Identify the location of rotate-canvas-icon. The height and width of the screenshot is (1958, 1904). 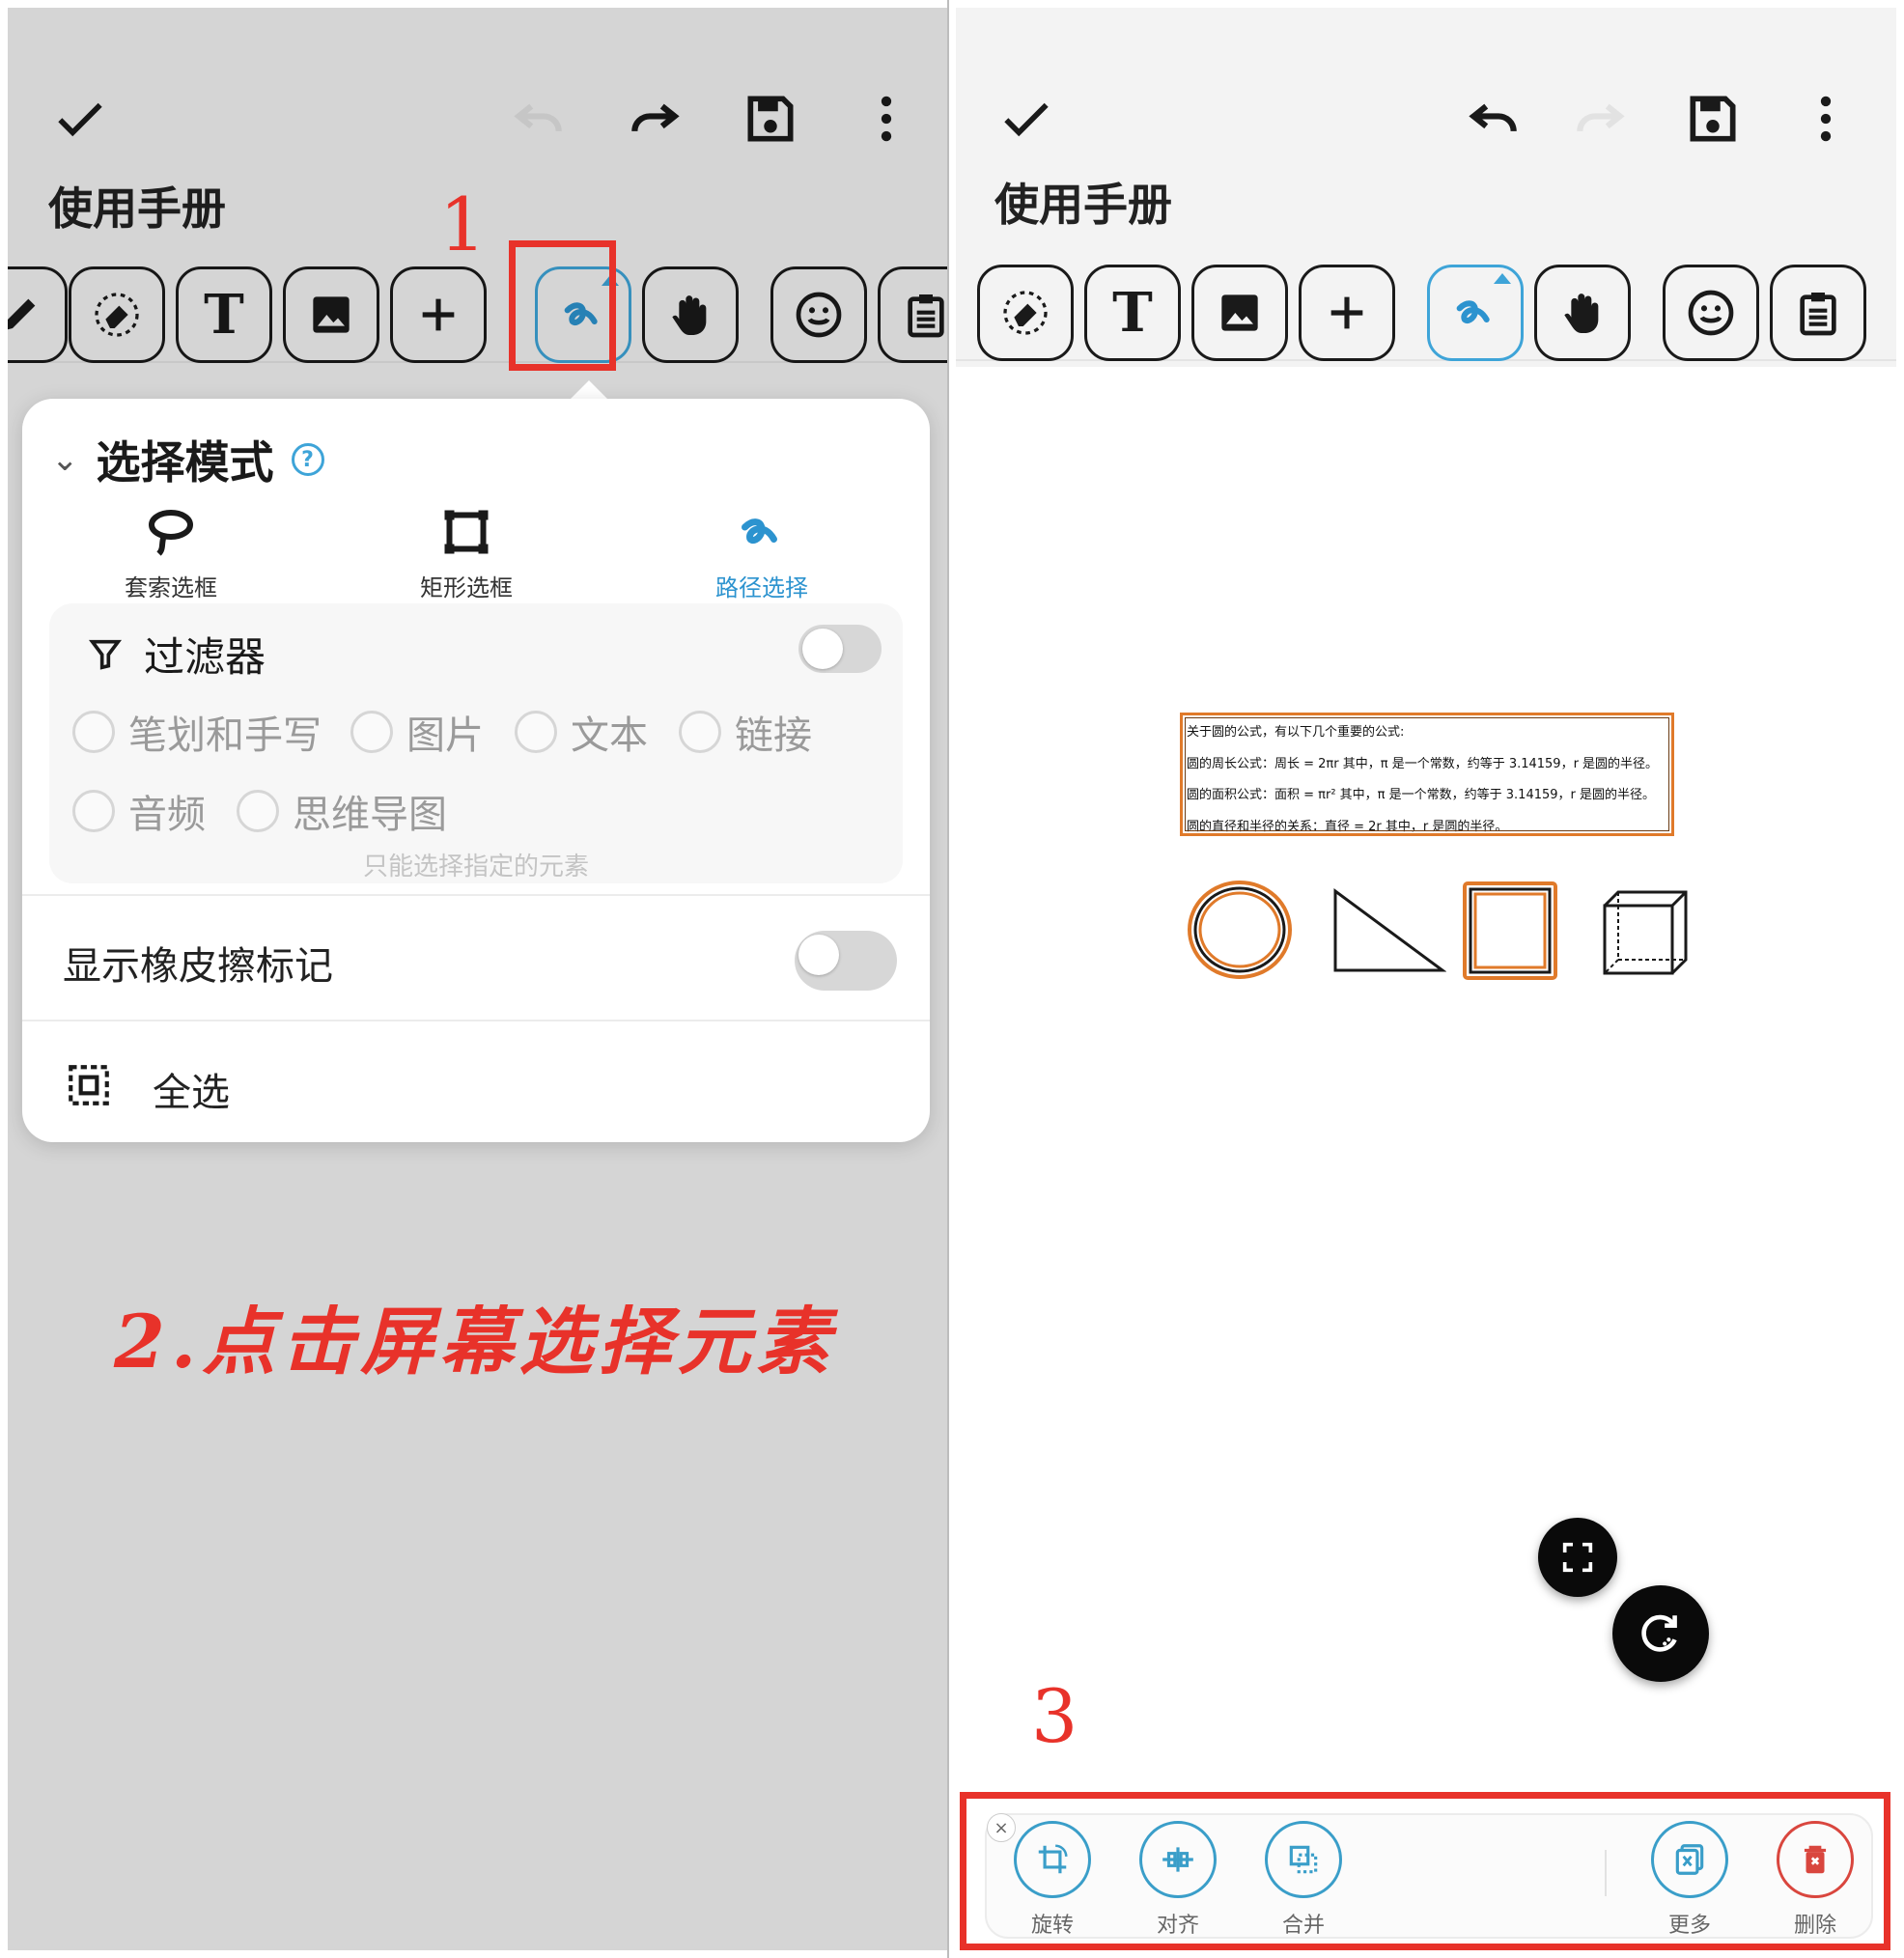
(1661, 1633).